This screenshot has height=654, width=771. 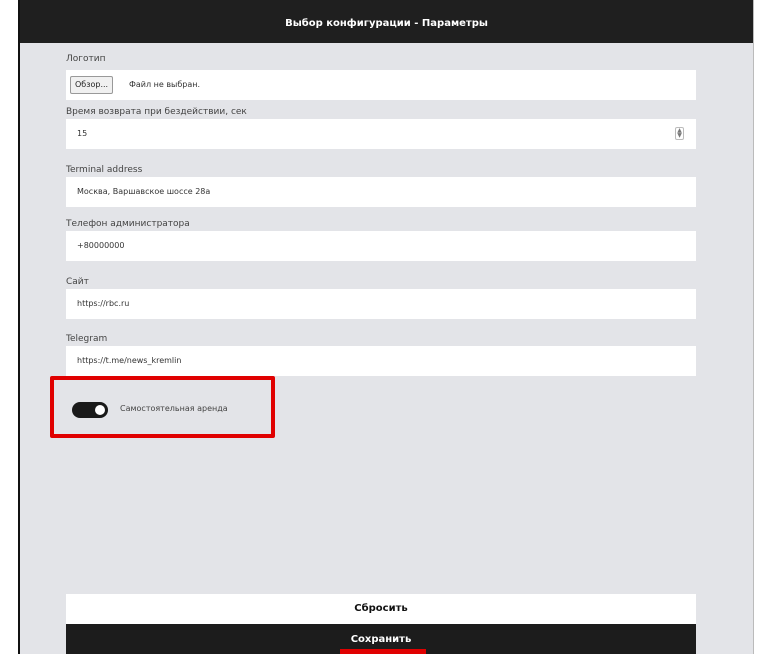 I want to click on window-border-right, so click(x=753, y=327).